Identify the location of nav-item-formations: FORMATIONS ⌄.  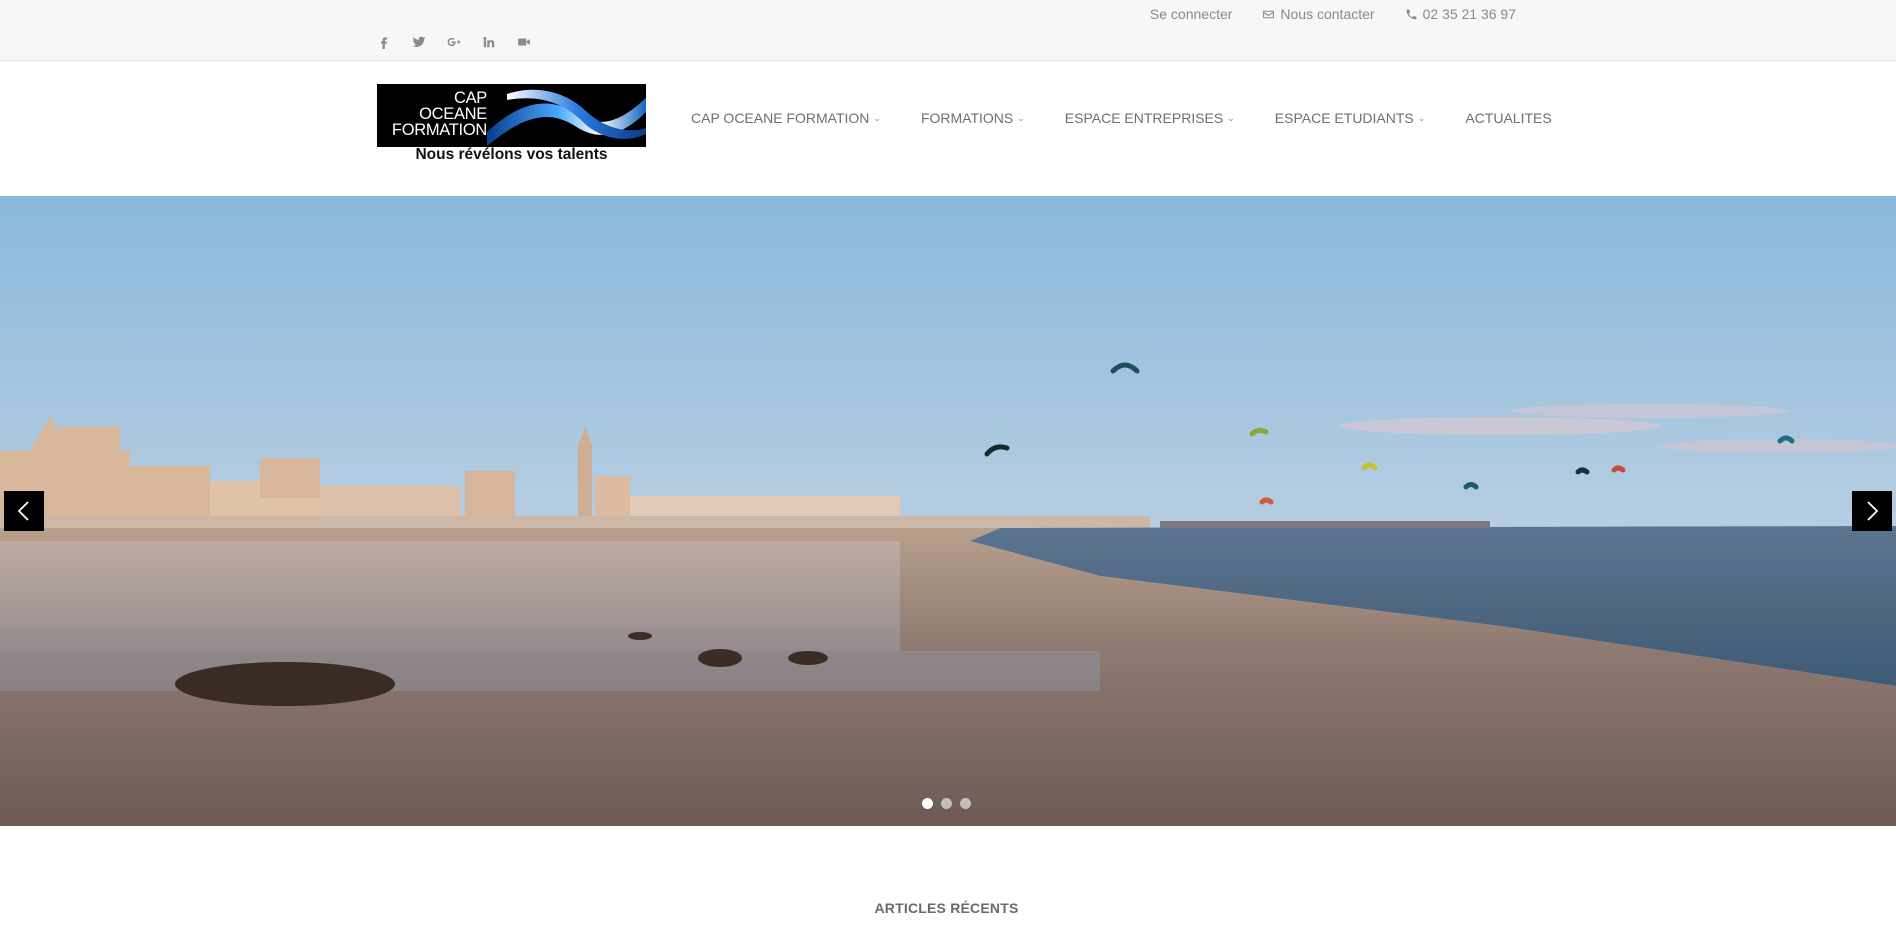
(973, 118).